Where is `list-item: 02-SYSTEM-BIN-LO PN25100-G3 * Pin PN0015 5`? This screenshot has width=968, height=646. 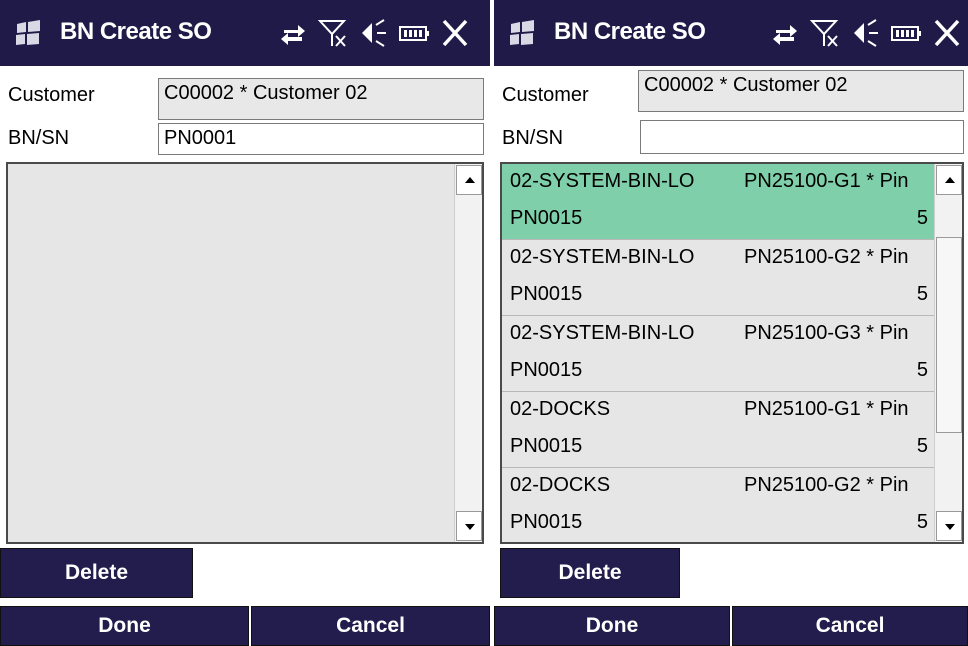
list-item: 02-SYSTEM-BIN-LO PN25100-G3 * Pin PN0015 5 is located at coordinates (719, 354).